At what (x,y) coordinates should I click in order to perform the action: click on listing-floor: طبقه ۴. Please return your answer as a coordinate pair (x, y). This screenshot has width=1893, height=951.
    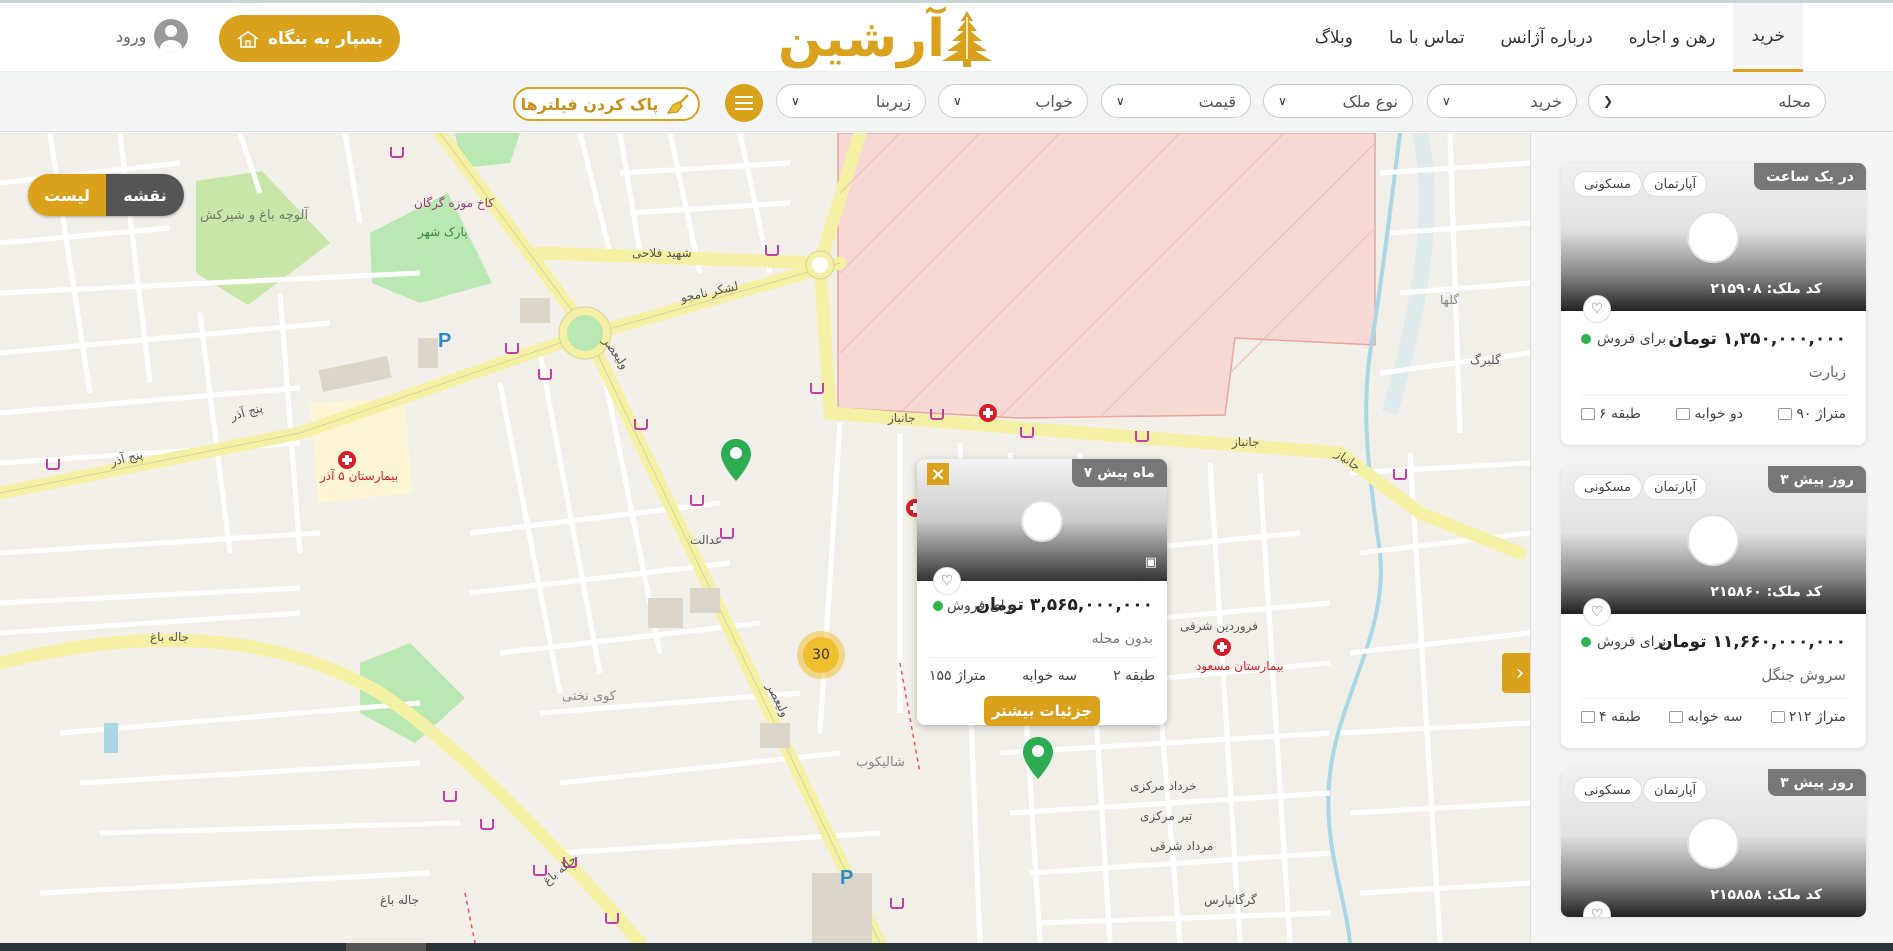
    Looking at the image, I should click on (1611, 717).